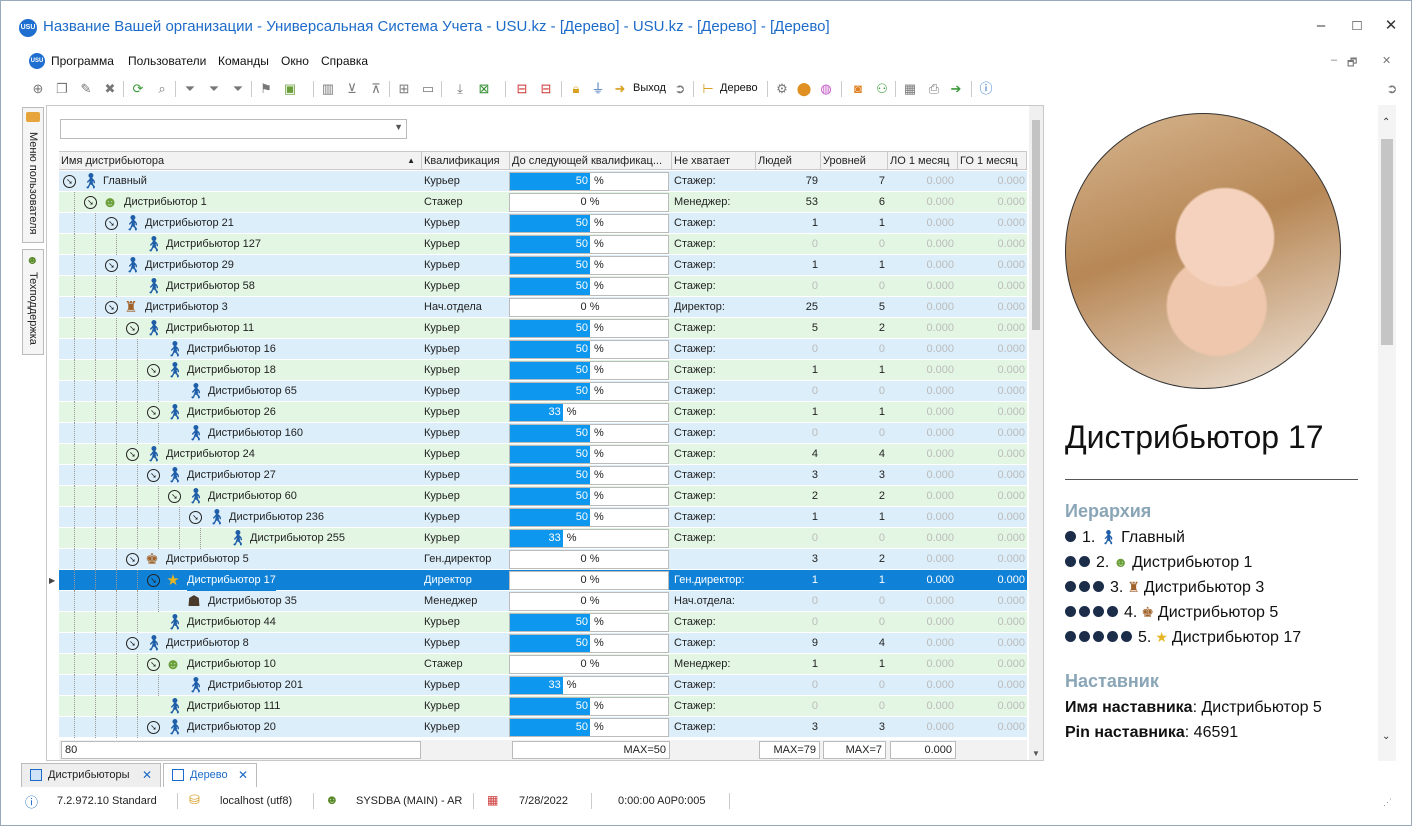  What do you see at coordinates (328, 89) in the screenshot?
I see `columns-icon: ▥` at bounding box center [328, 89].